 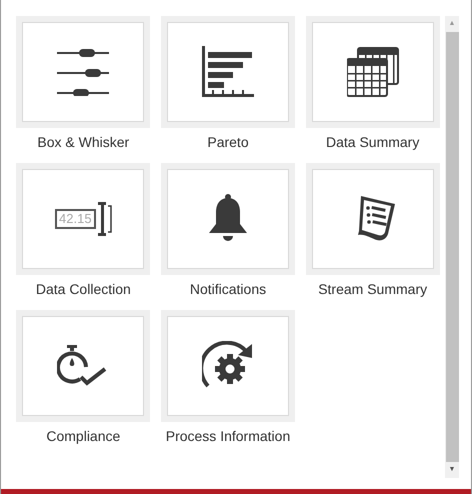 What do you see at coordinates (228, 289) in the screenshot?
I see `tile-label: Notifications` at bounding box center [228, 289].